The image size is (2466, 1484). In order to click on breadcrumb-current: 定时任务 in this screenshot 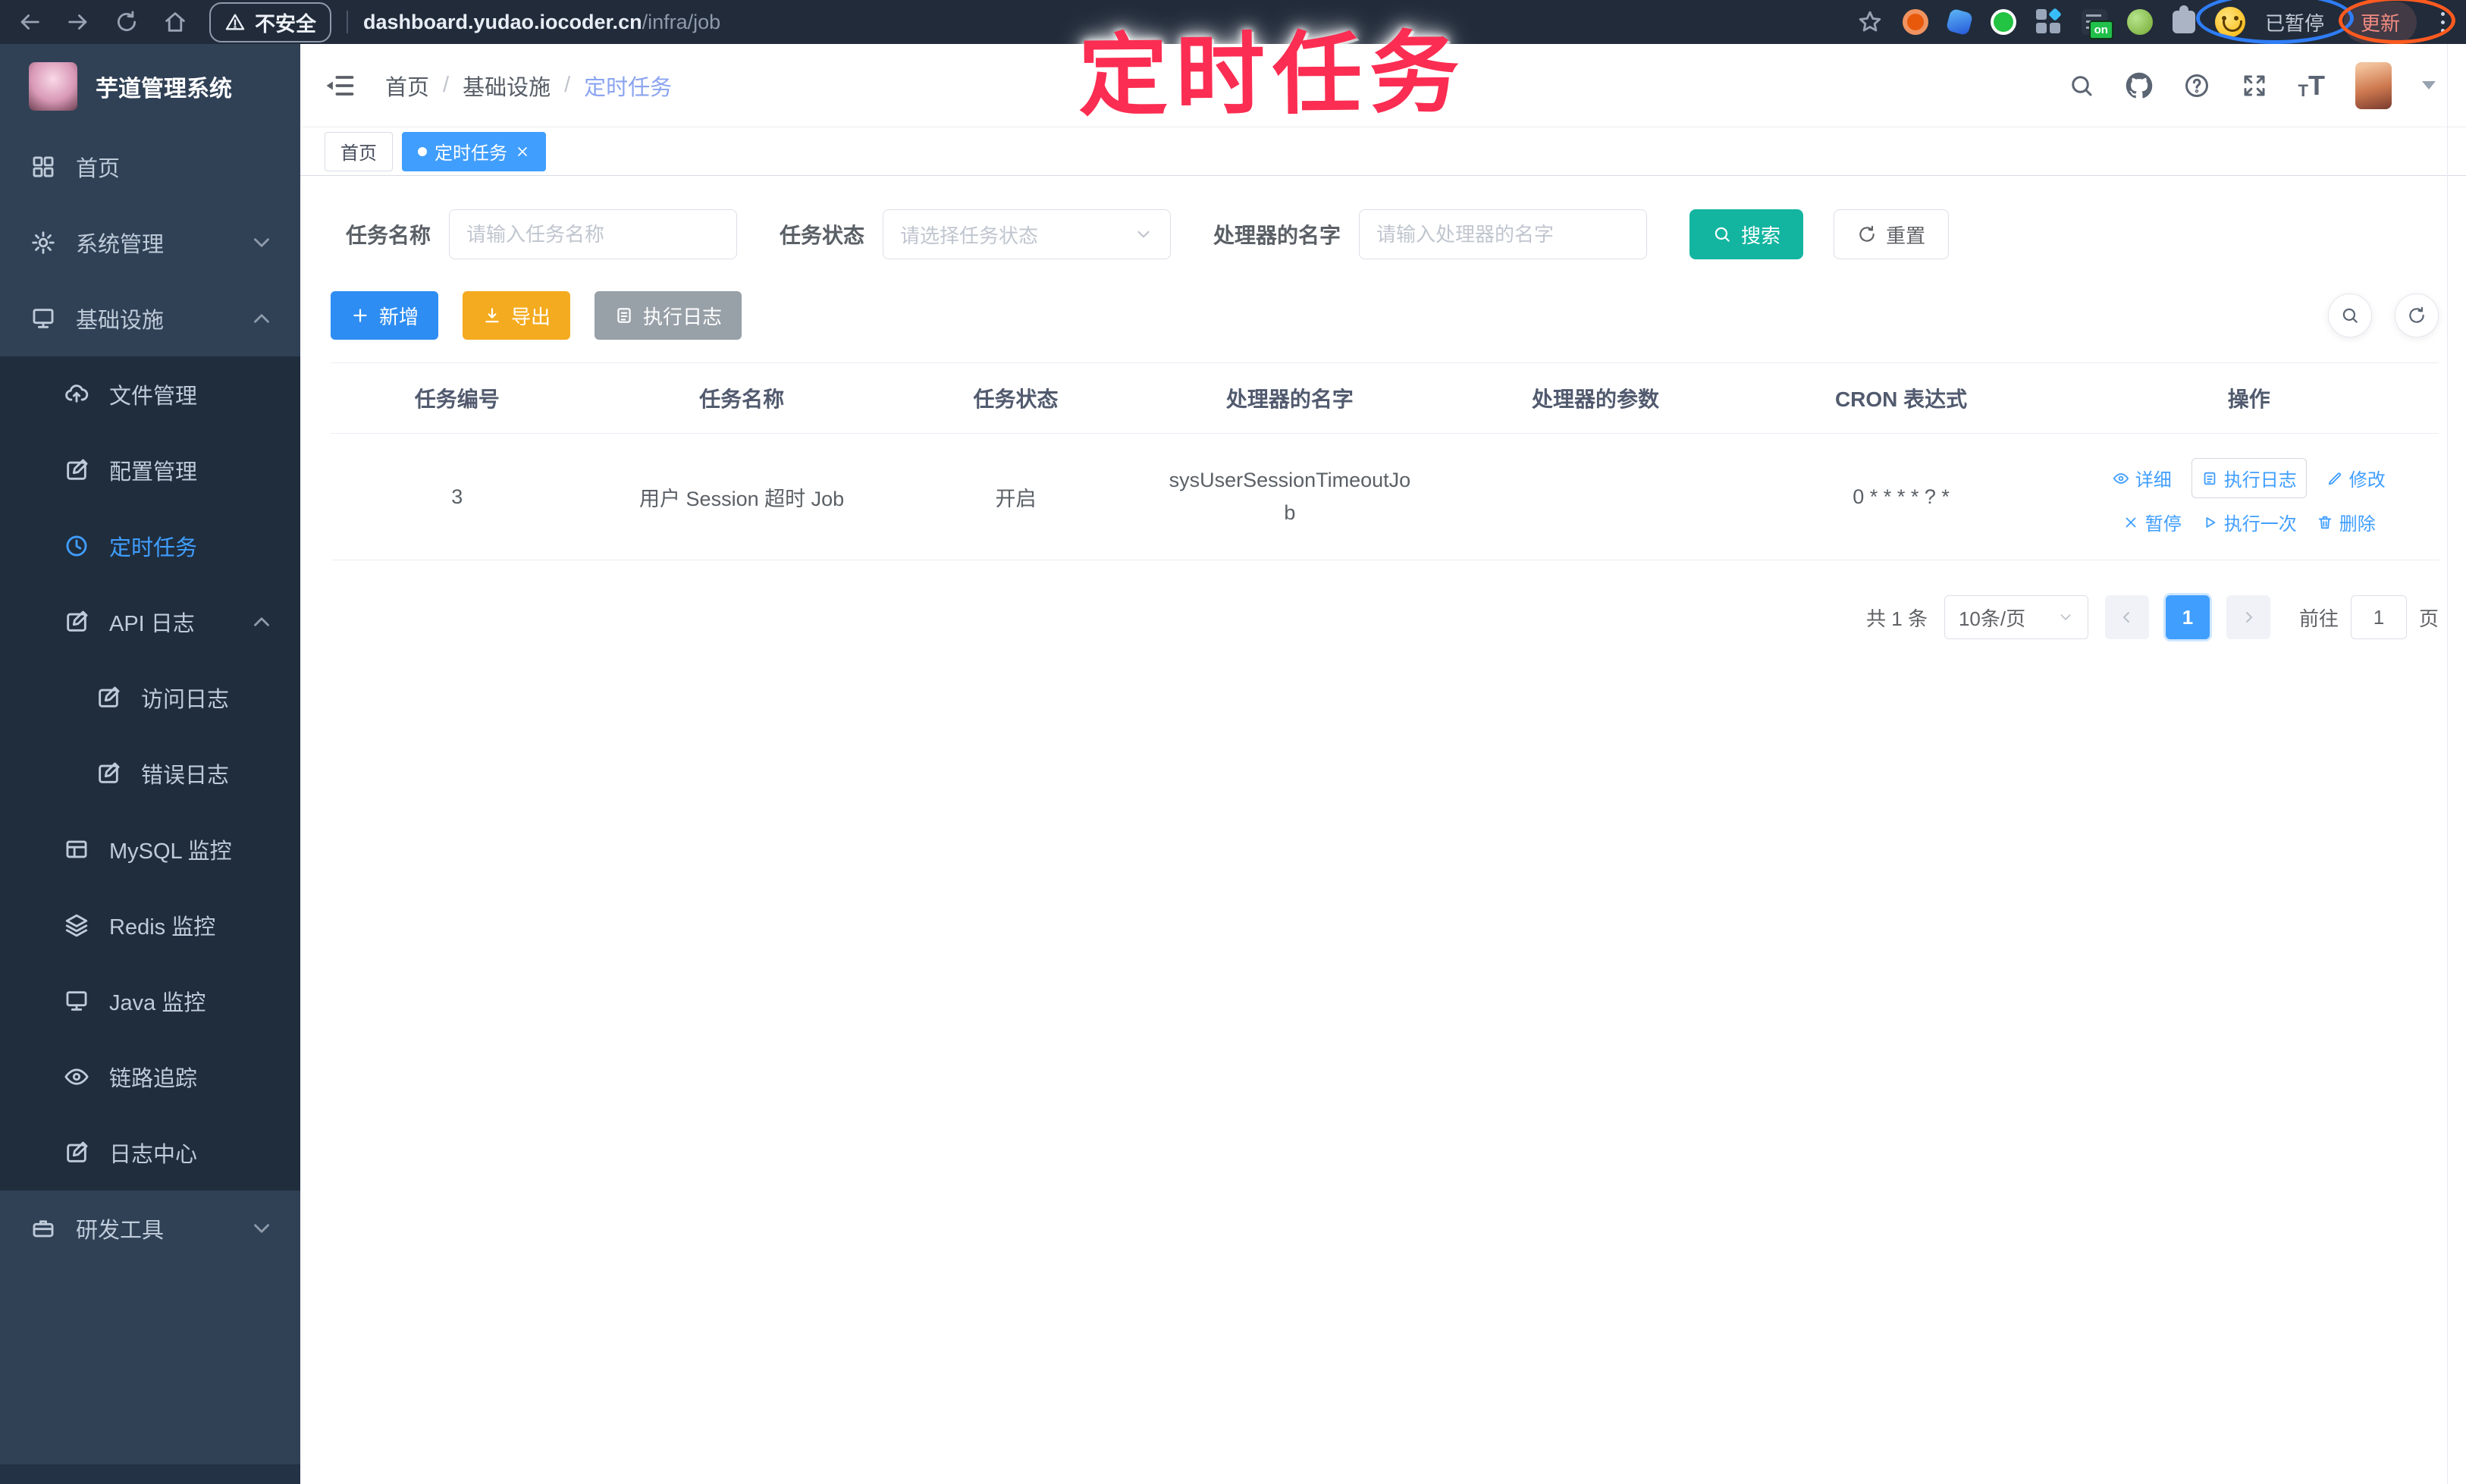, I will do `click(628, 88)`.